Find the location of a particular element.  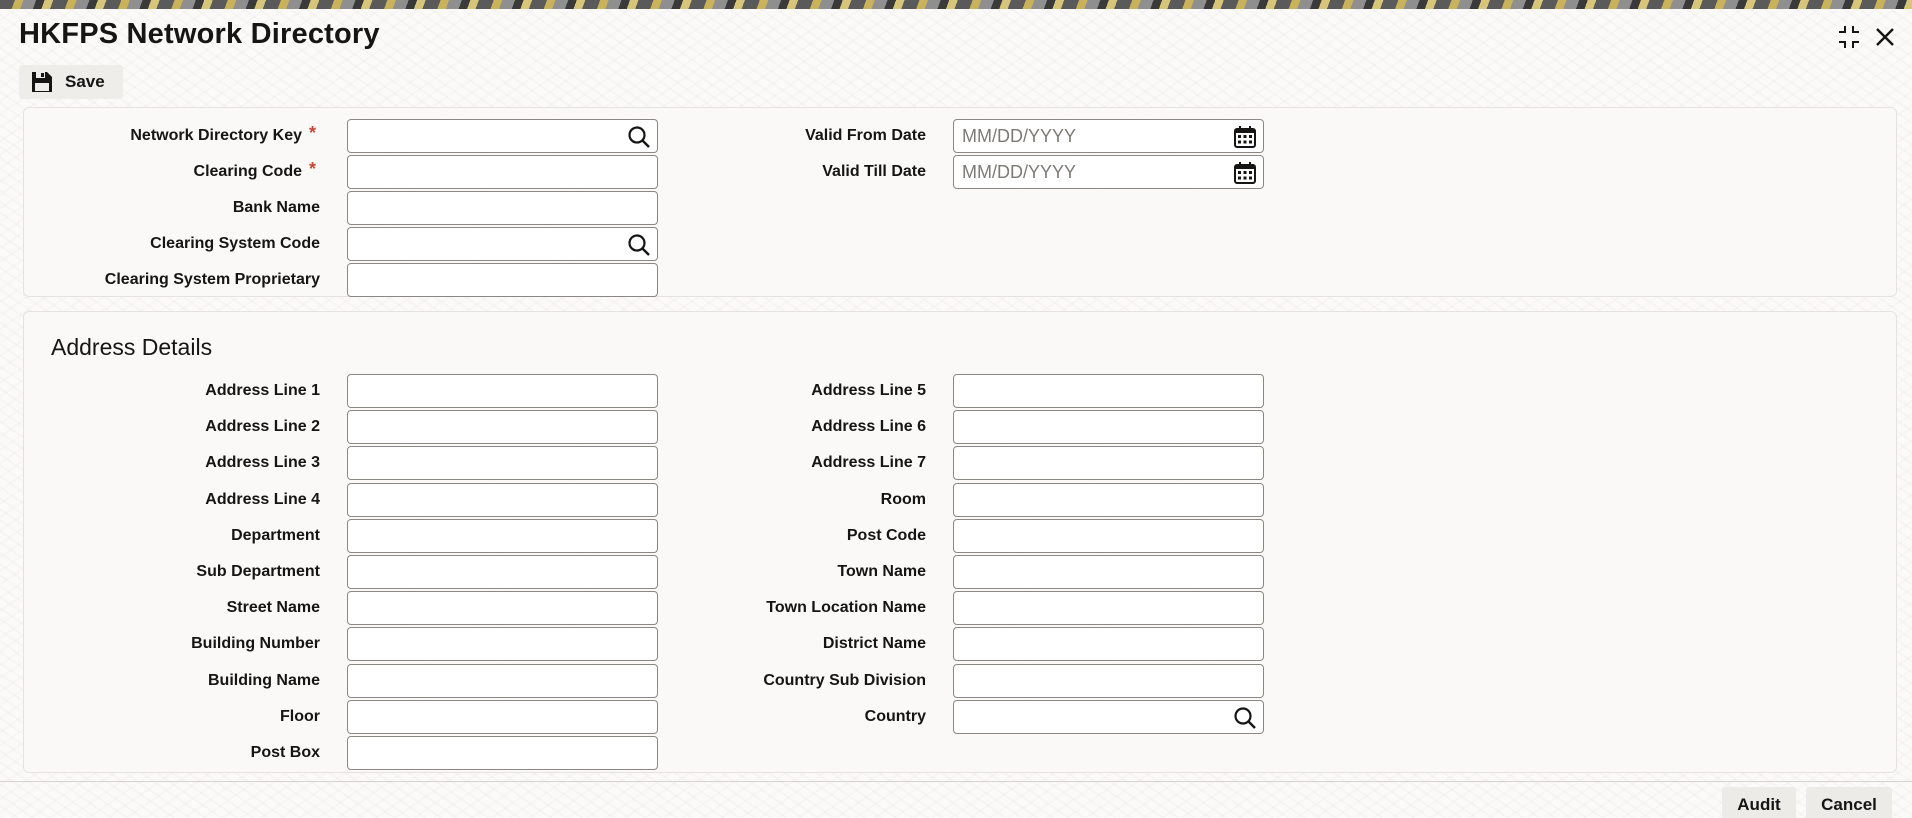

valid-from-date-field is located at coordinates (1108, 136).